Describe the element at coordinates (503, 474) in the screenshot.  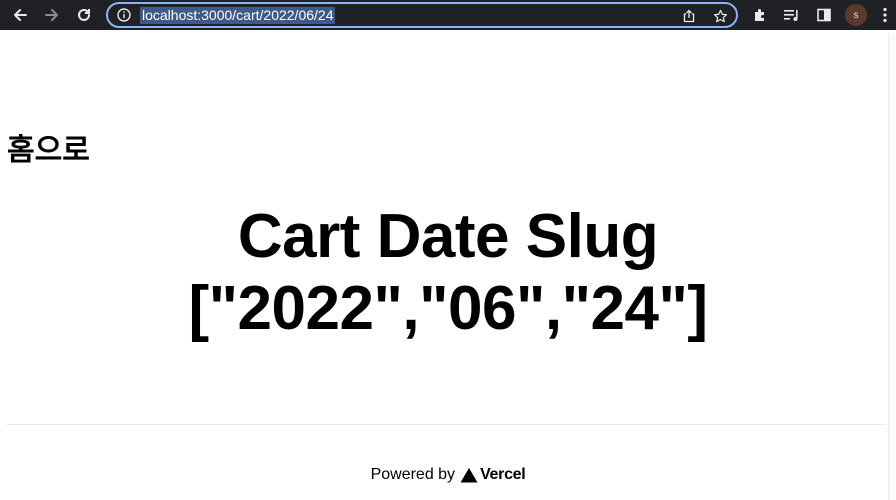
I see `vercel-wordmark: Vercel` at that location.